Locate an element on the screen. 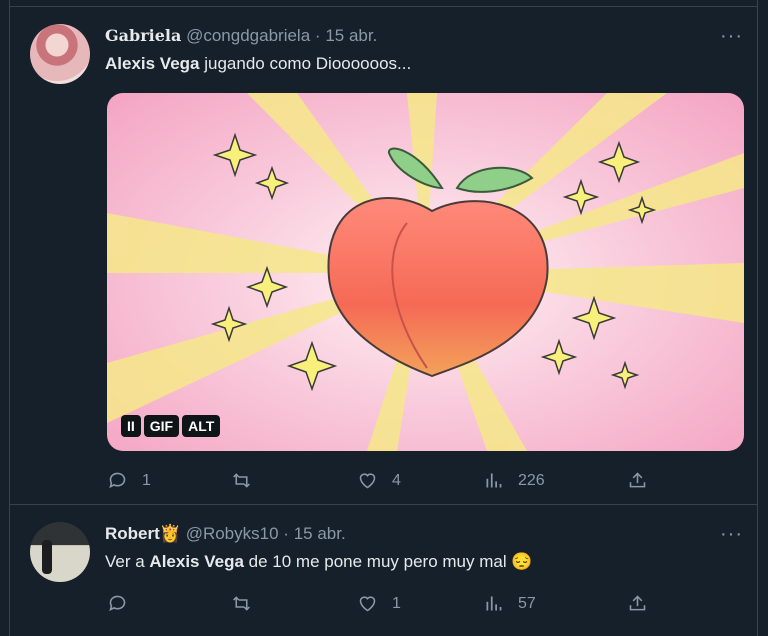  like-button: 4 is located at coordinates (379, 480).